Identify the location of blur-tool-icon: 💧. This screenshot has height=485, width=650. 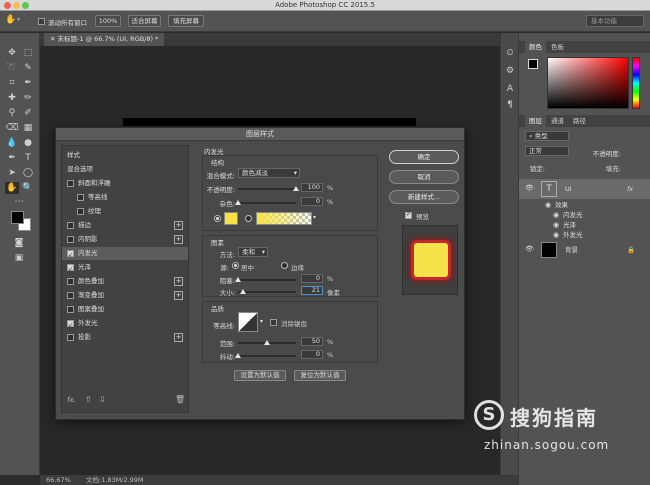
(12, 143).